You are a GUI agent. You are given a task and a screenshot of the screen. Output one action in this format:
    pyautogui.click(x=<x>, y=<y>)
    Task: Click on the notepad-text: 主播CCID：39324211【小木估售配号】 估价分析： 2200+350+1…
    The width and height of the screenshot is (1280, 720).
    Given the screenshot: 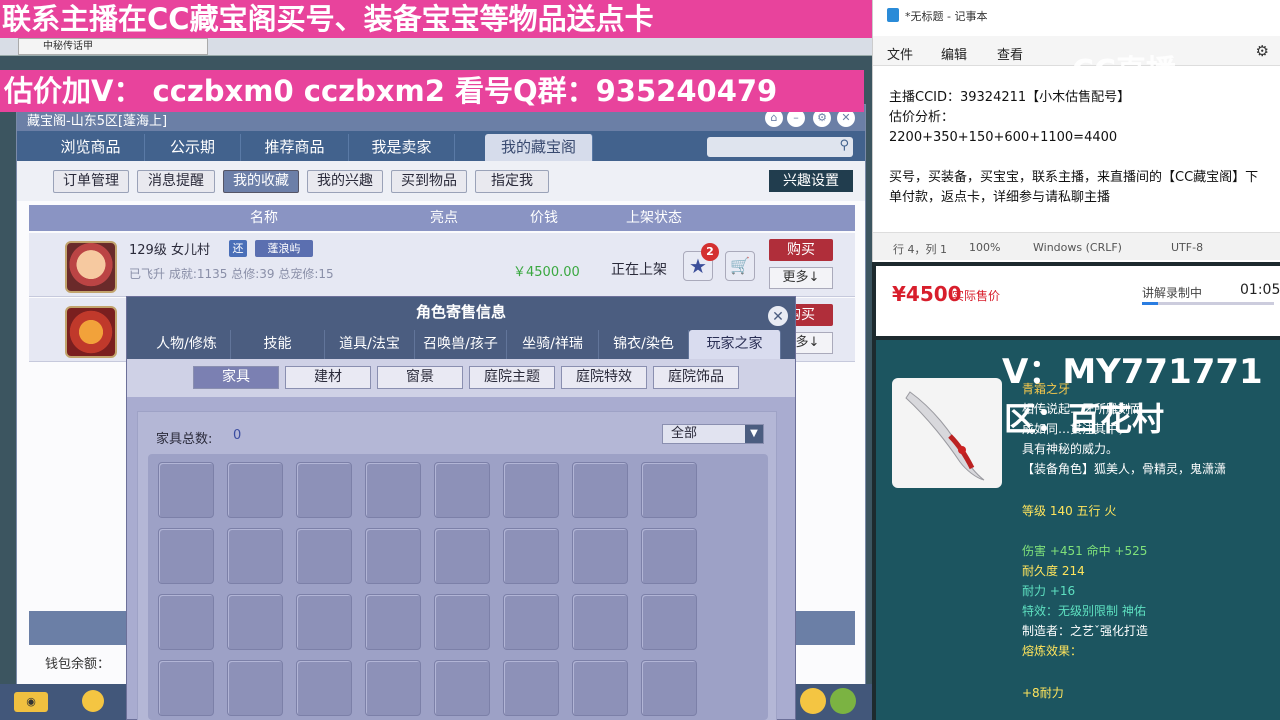 What is the action you would take?
    pyautogui.click(x=1079, y=148)
    